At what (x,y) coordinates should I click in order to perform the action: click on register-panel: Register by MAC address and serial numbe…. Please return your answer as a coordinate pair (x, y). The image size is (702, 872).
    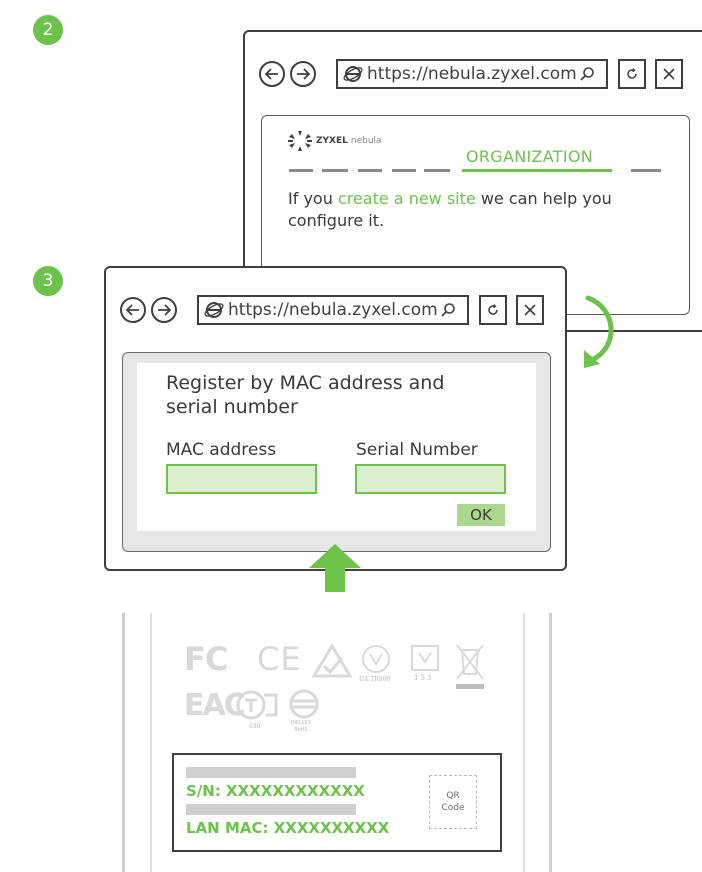
    Looking at the image, I should click on (336, 452).